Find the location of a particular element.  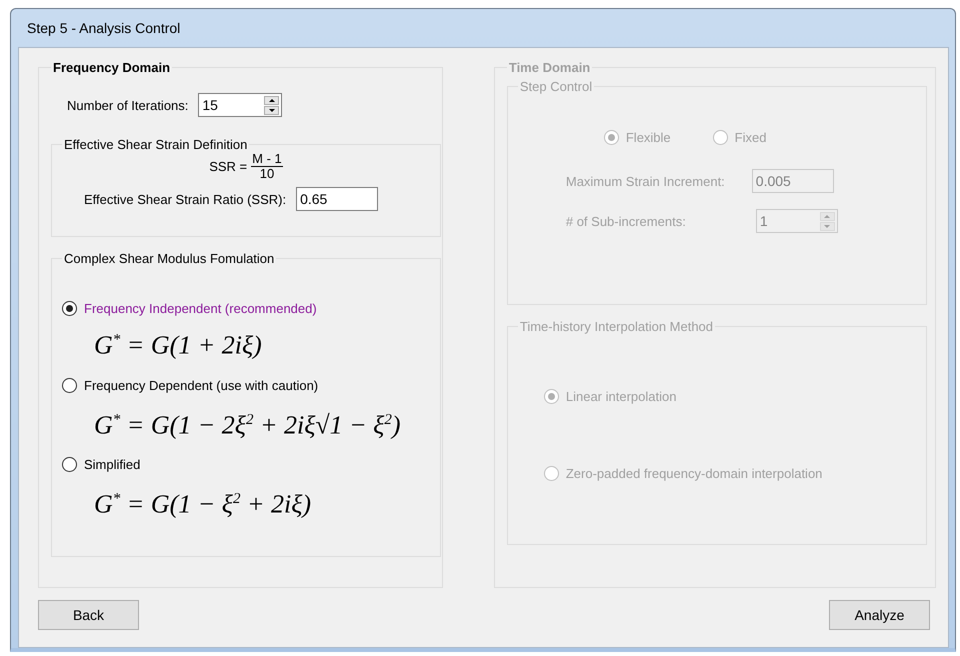

field-label: # of Sub-increments: is located at coordinates (626, 221).